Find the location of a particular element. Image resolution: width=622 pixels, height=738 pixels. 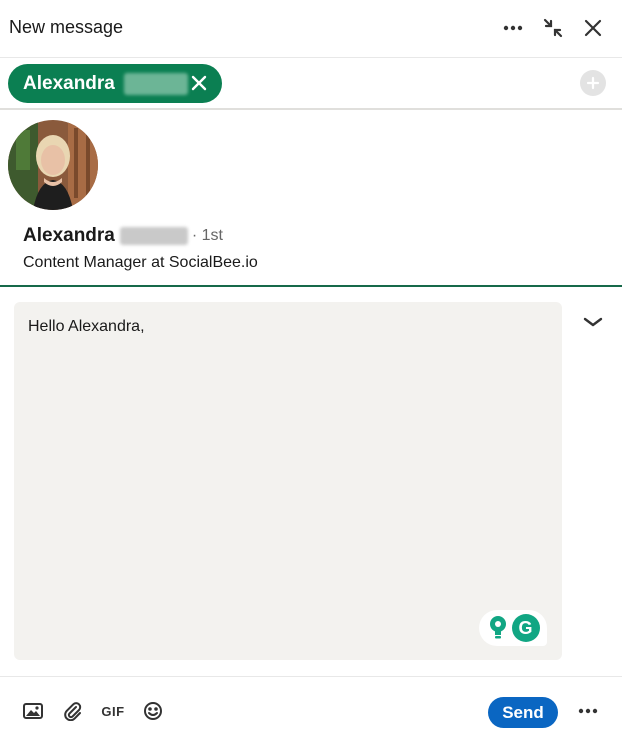

close-button is located at coordinates (593, 28).